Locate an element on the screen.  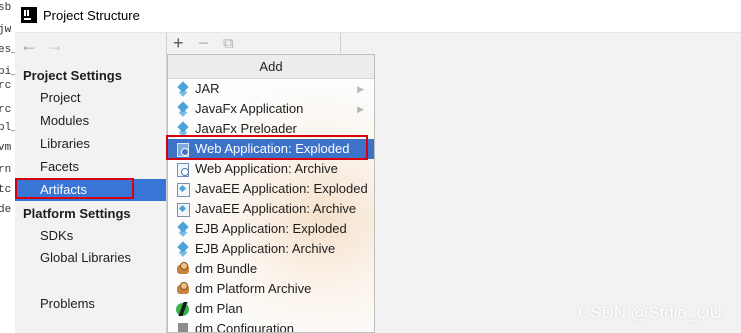
jar-icon is located at coordinates (183, 89).